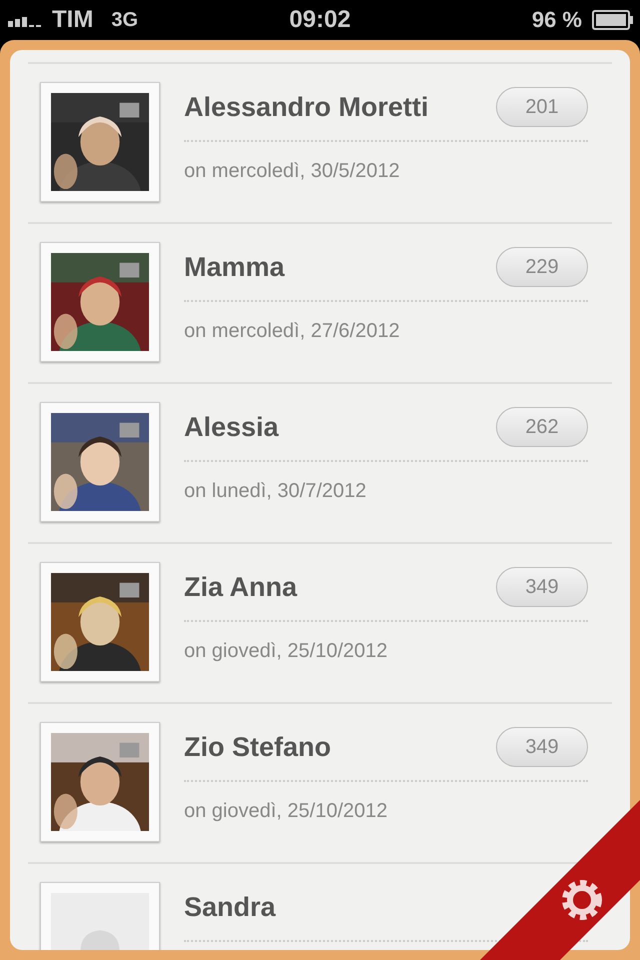 The image size is (640, 960). Describe the element at coordinates (306, 107) in the screenshot. I see `contact-name: Alessandro Moretti` at that location.